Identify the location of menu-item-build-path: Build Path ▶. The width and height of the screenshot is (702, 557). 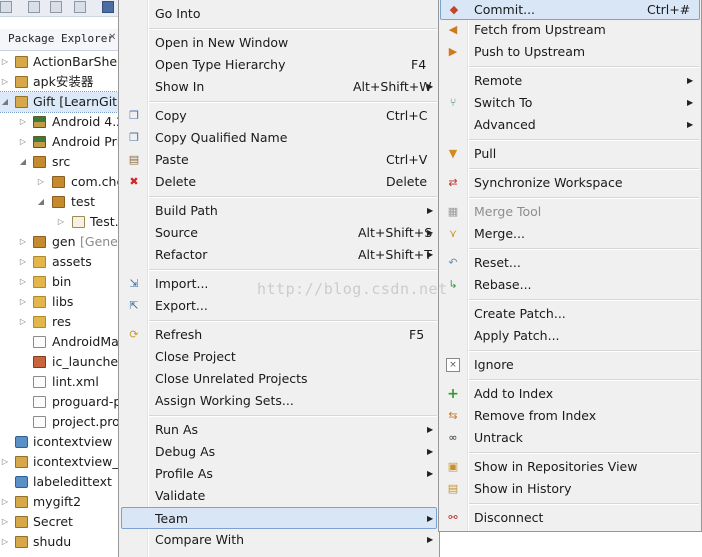
(279, 211).